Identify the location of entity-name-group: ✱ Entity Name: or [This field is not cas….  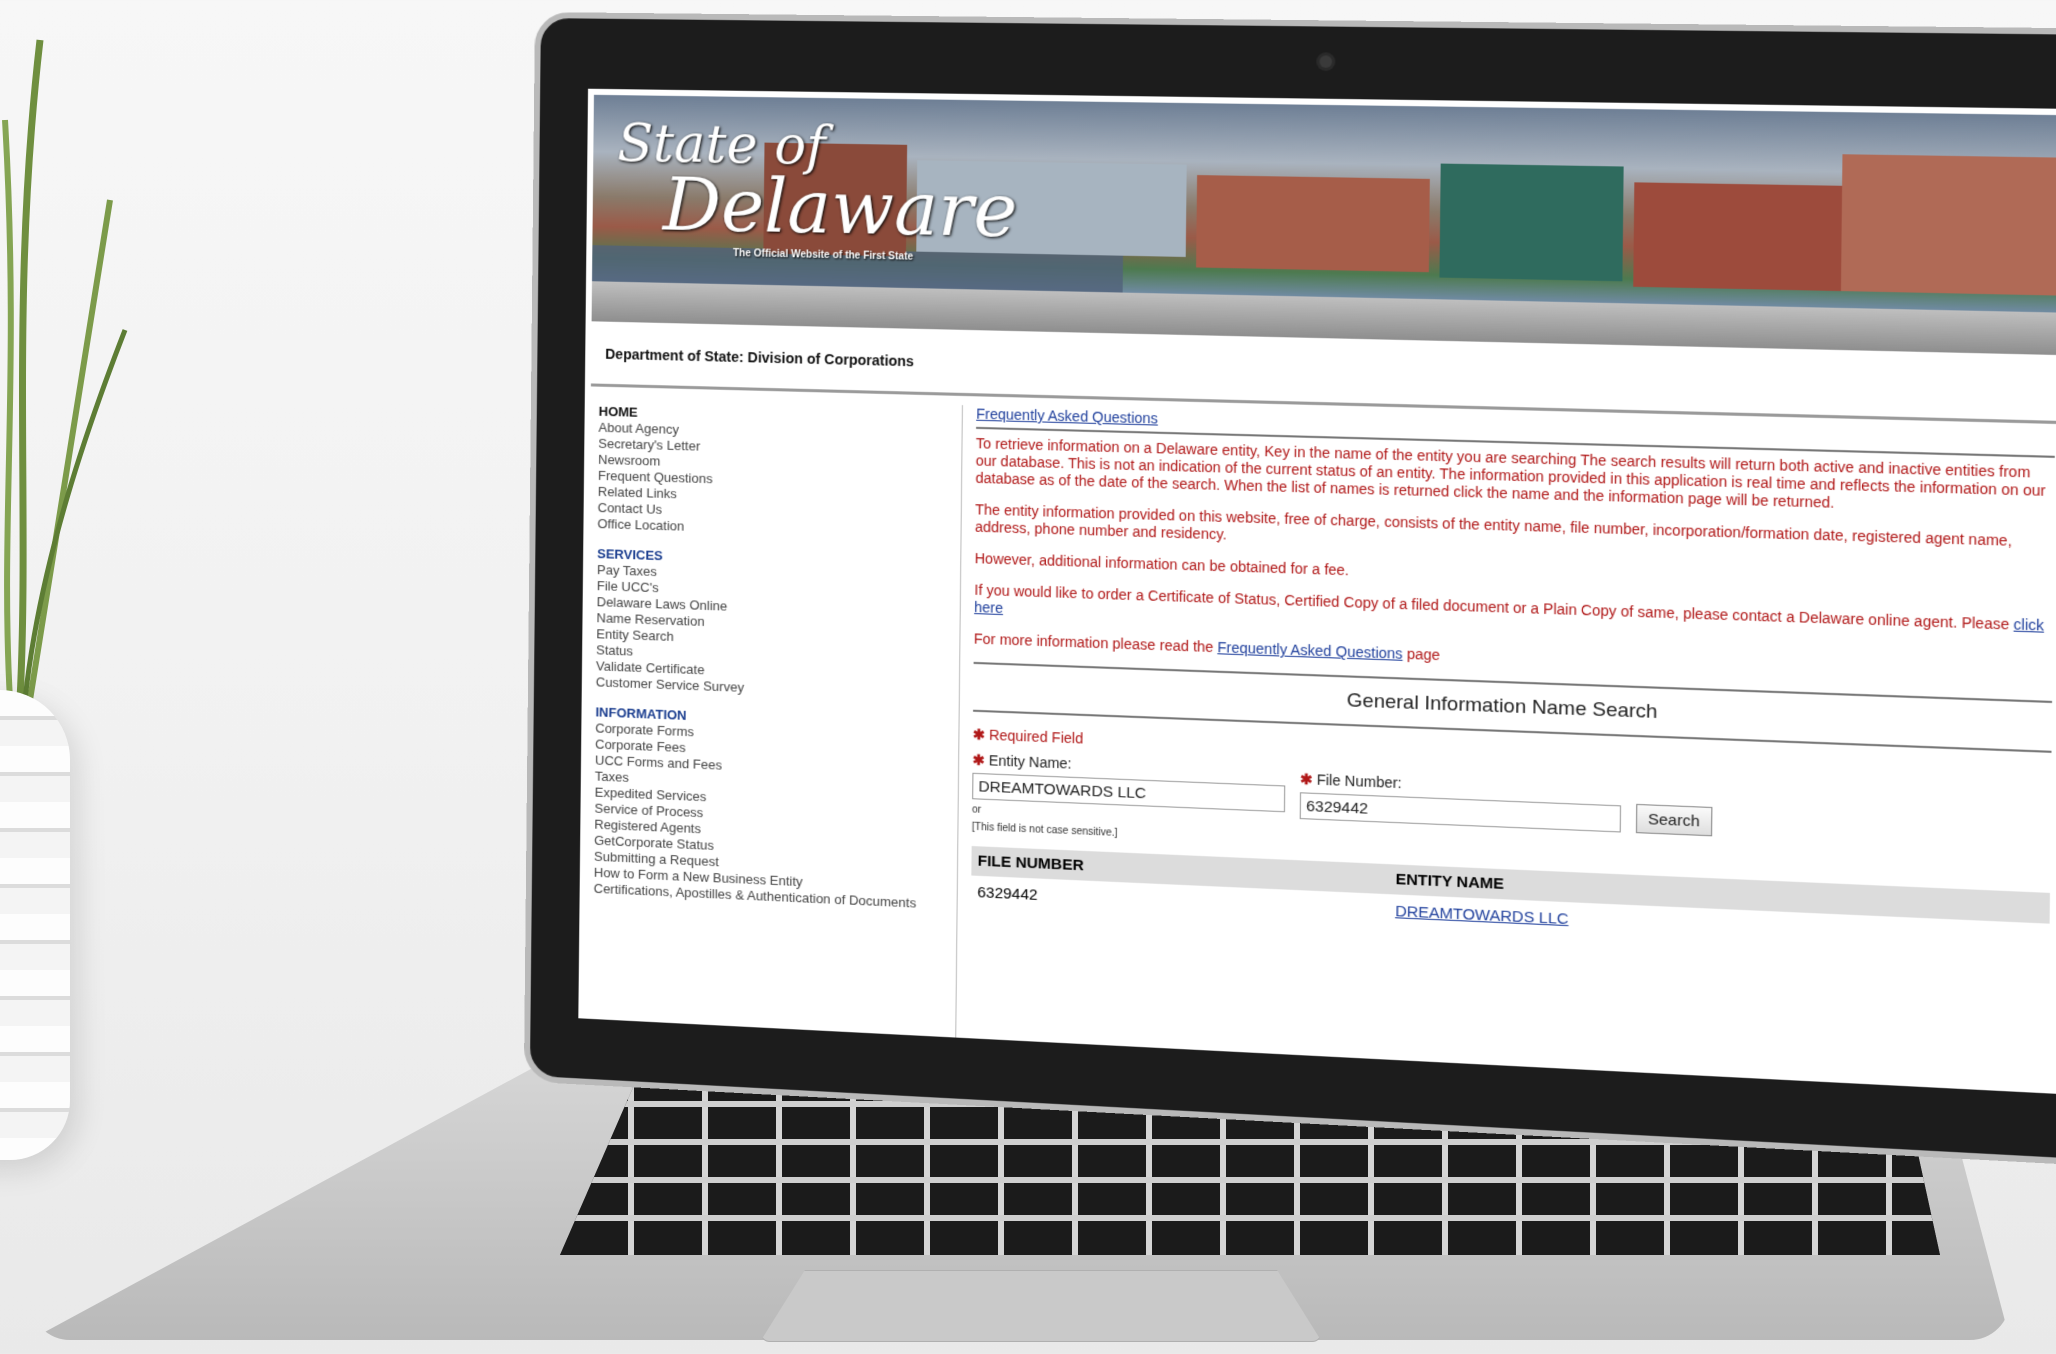
(1129, 800).